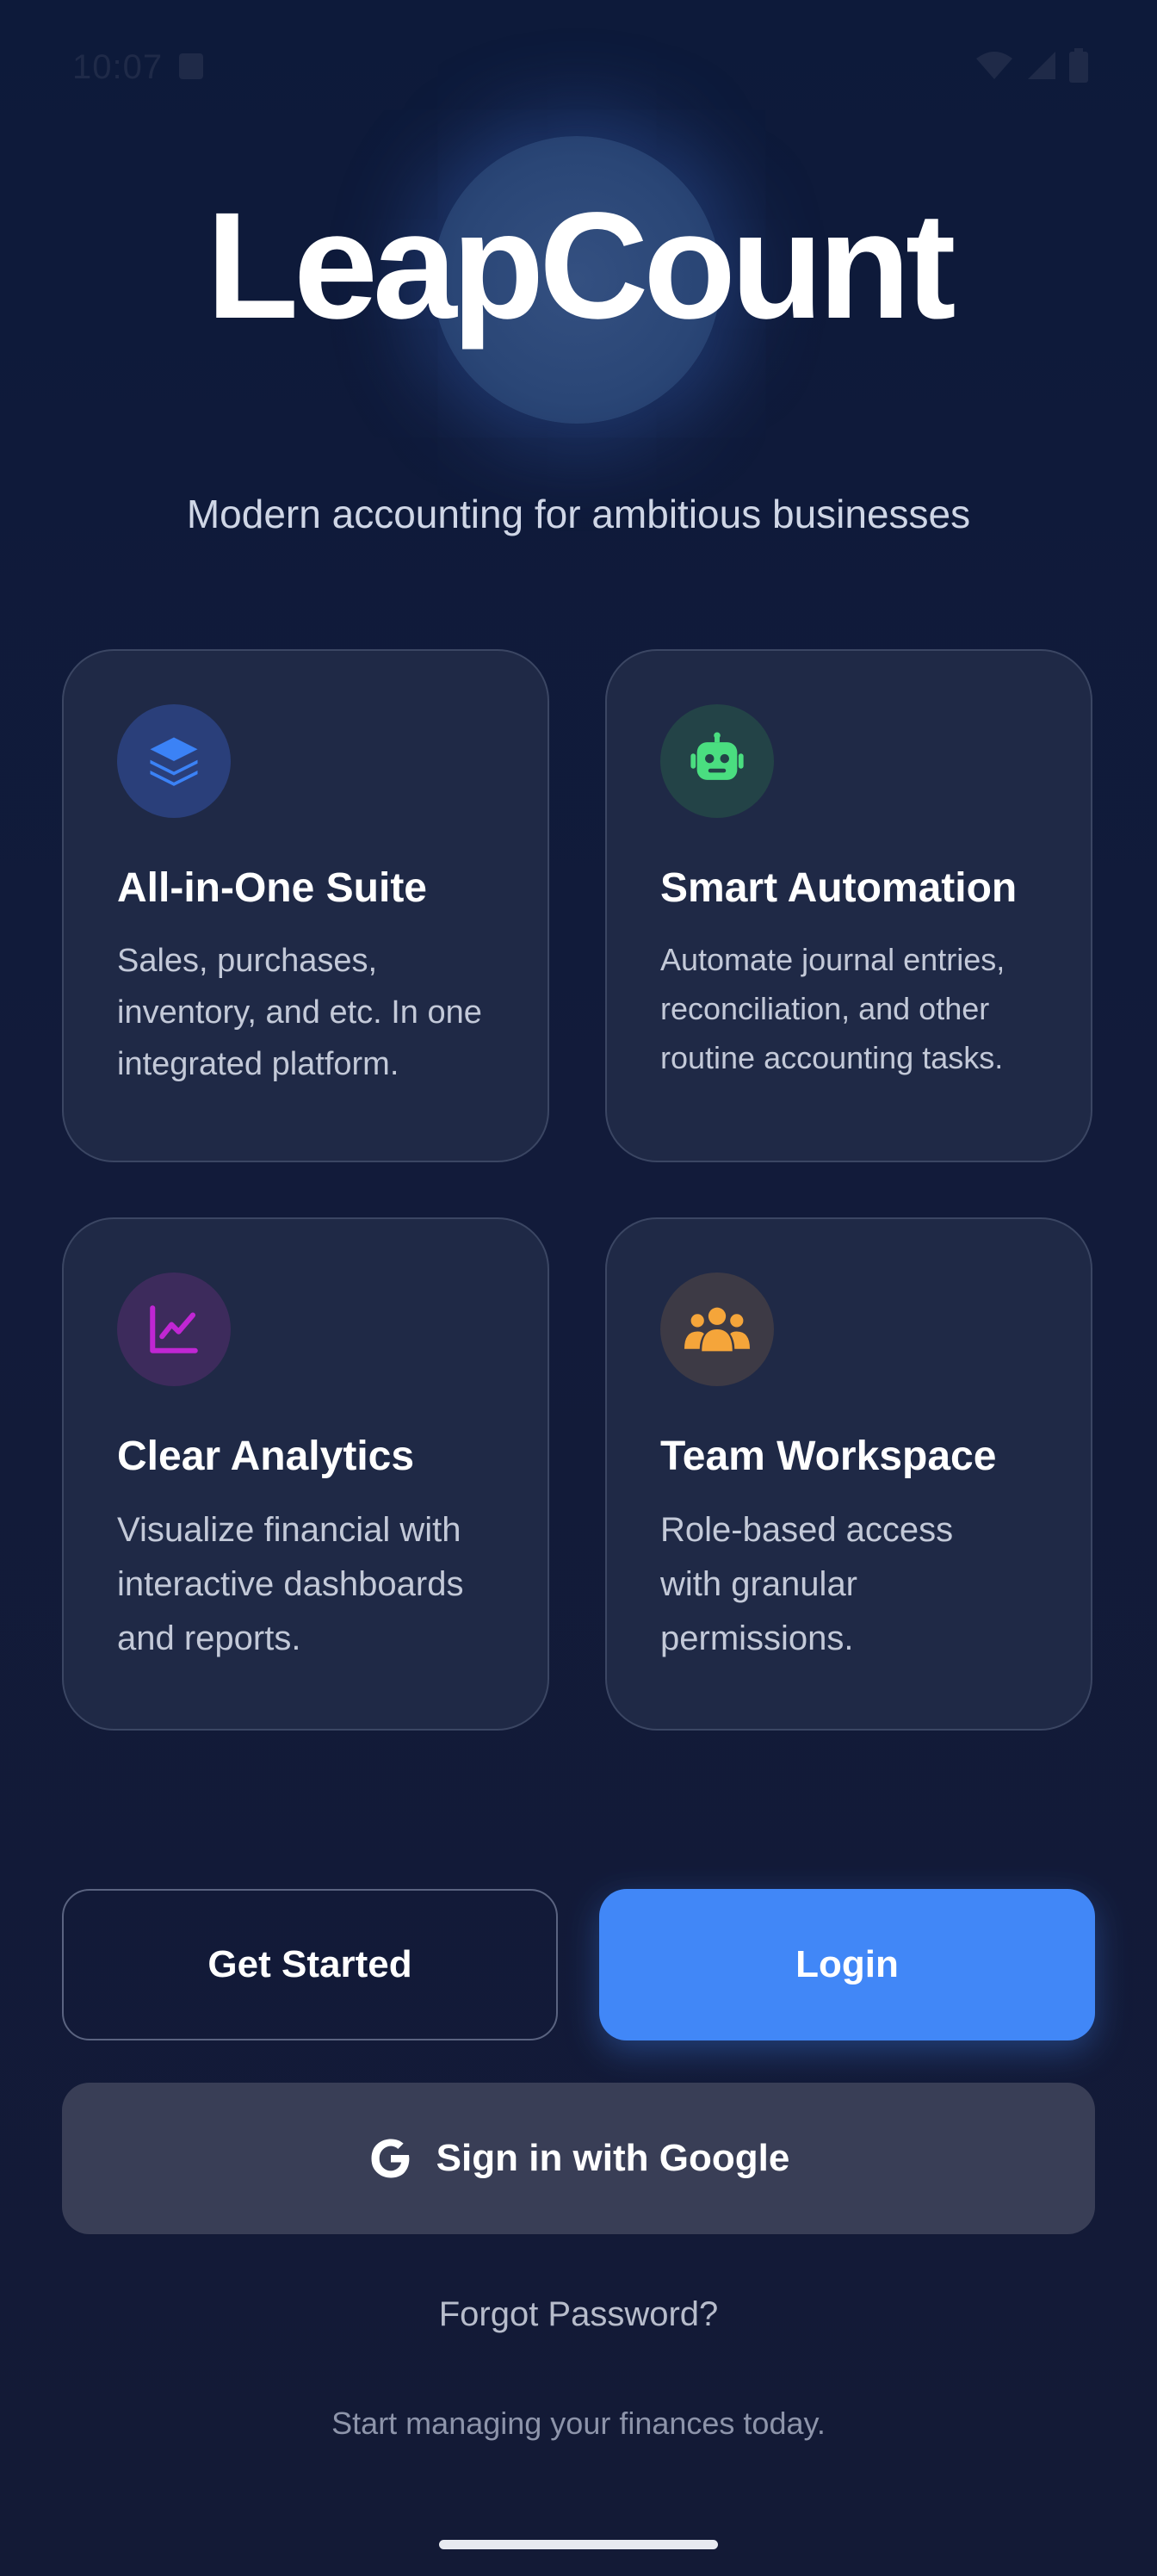 This screenshot has height=2576, width=1157. Describe the element at coordinates (717, 1330) in the screenshot. I see `team-icon` at that location.